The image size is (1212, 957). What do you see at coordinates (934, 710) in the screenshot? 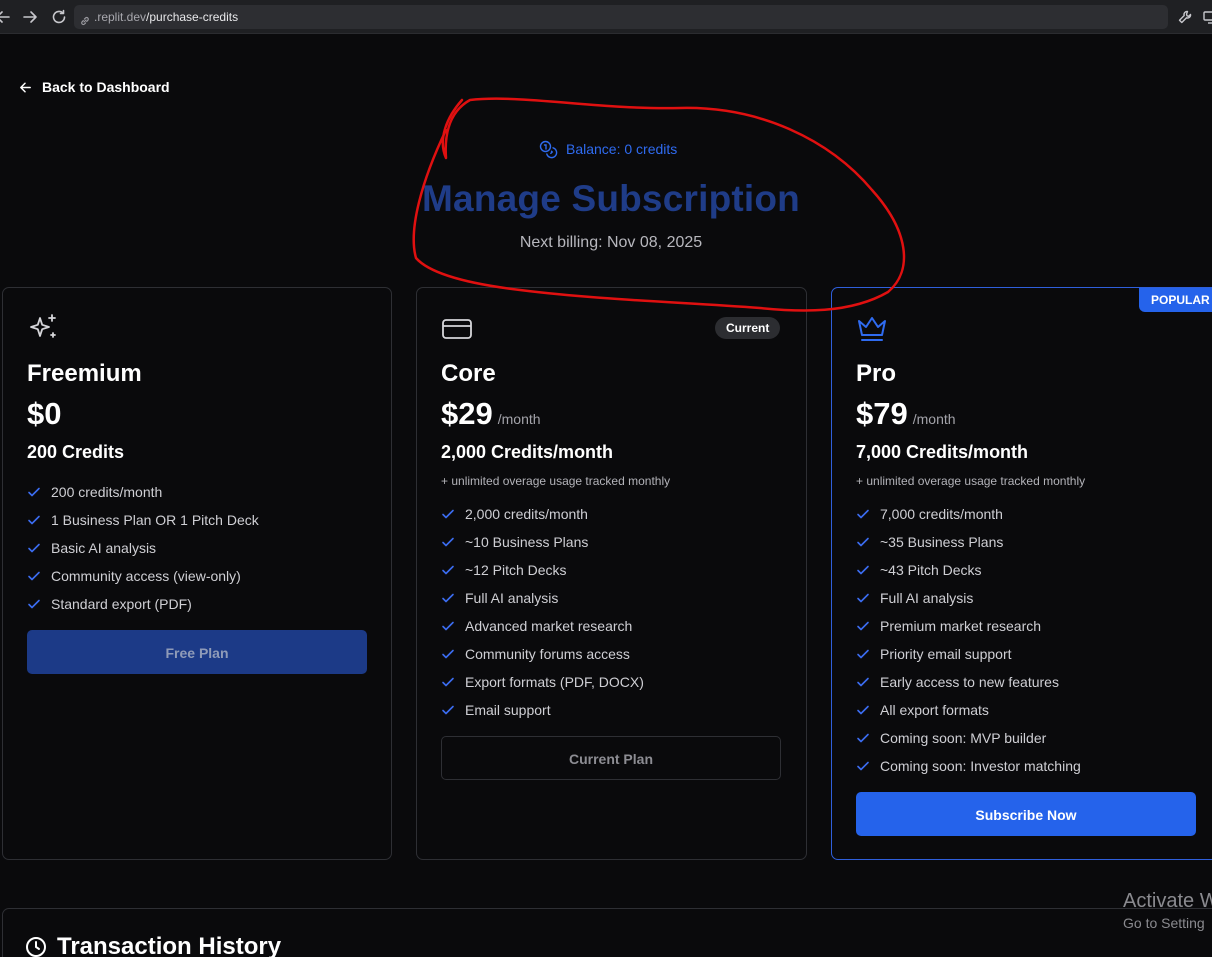
I see `feature-label: All export formats` at bounding box center [934, 710].